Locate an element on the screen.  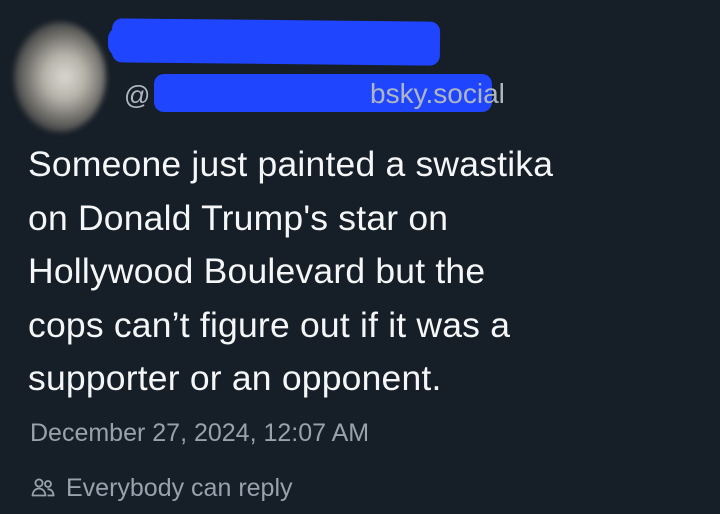
avatar is located at coordinates (60, 77).